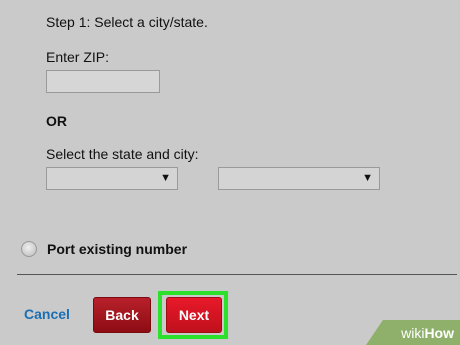 The height and width of the screenshot is (345, 460). I want to click on zip-label: Enter ZIP:, so click(78, 57).